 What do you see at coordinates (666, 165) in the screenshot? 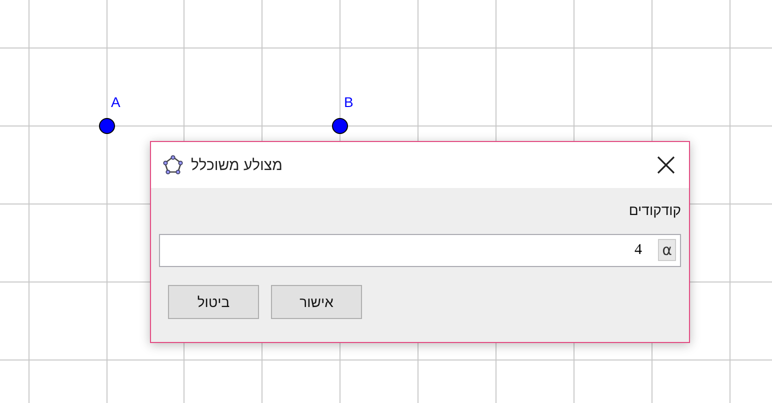
I see `close-icon` at bounding box center [666, 165].